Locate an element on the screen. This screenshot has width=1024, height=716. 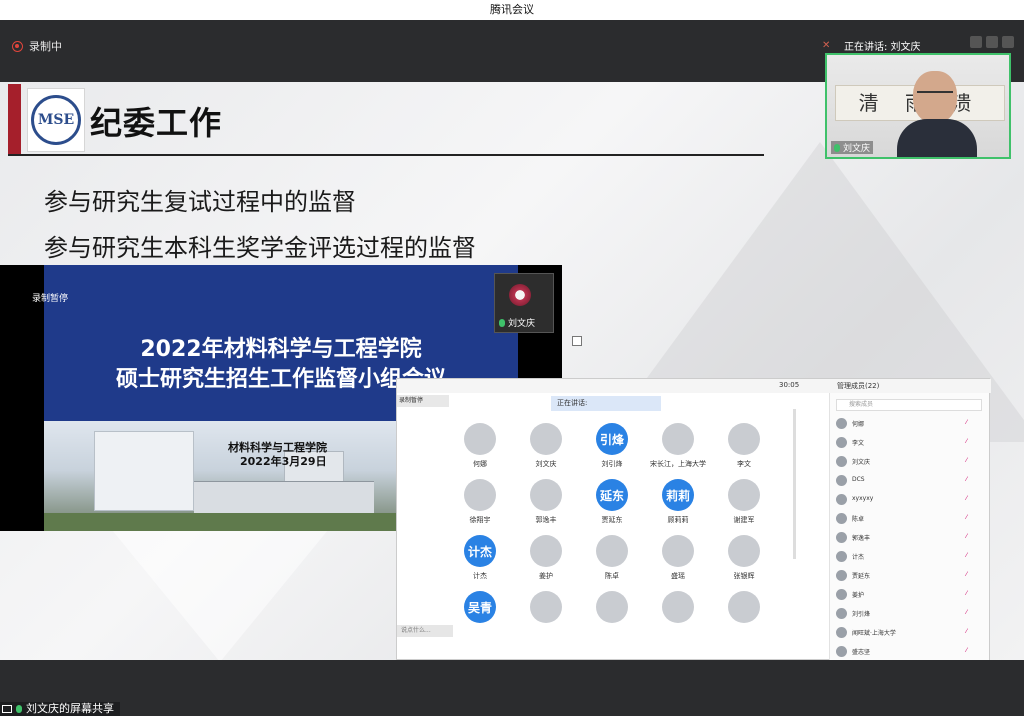
exit-icon is located at coordinates (1008, 42).